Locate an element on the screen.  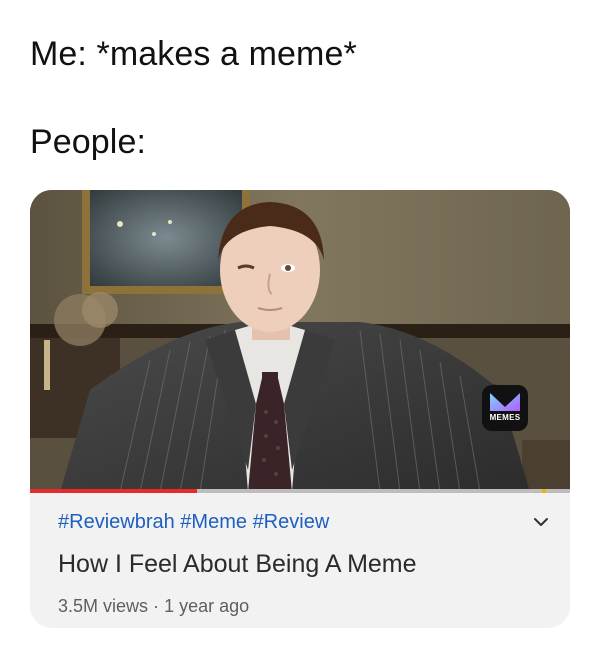
hashtag-meme: #Meme is located at coordinates (213, 522).